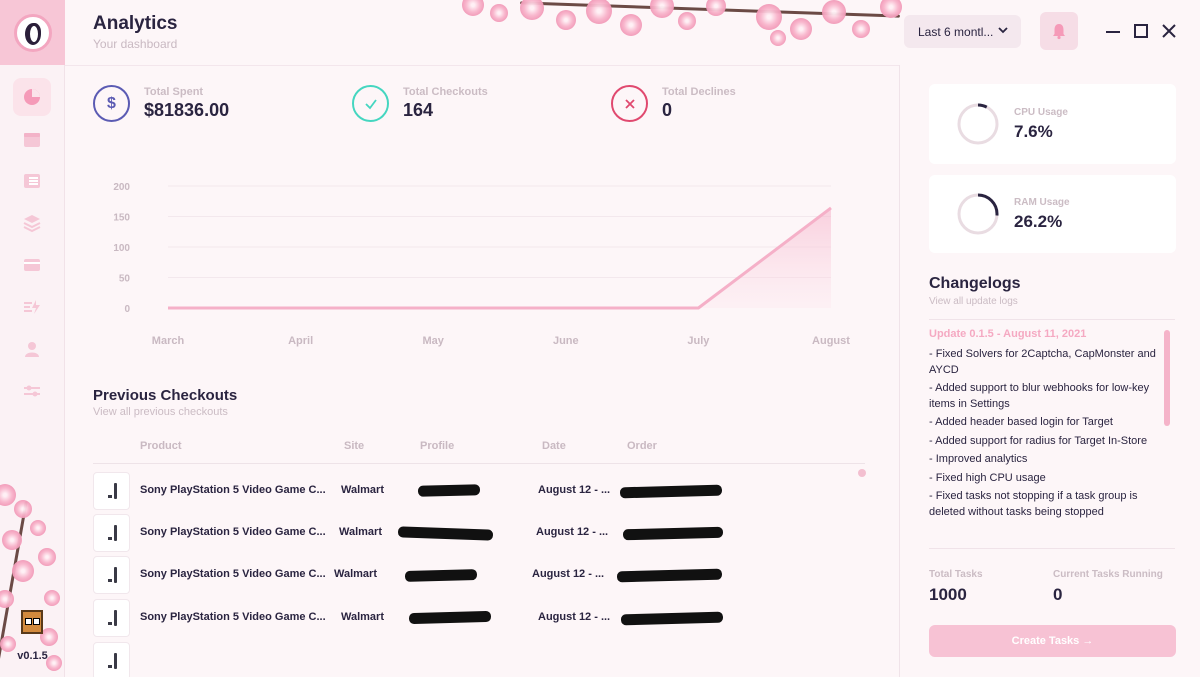  I want to click on checkouts-title: Previous Checkouts, so click(165, 395).